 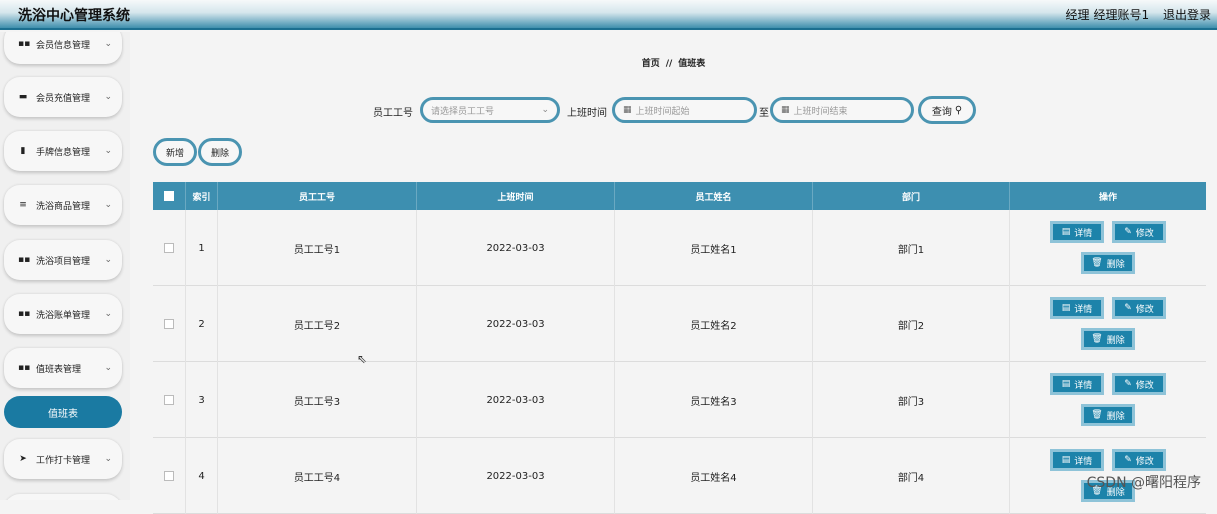 What do you see at coordinates (362, 359) in the screenshot?
I see `mouse-cursor-icon: ⇖` at bounding box center [362, 359].